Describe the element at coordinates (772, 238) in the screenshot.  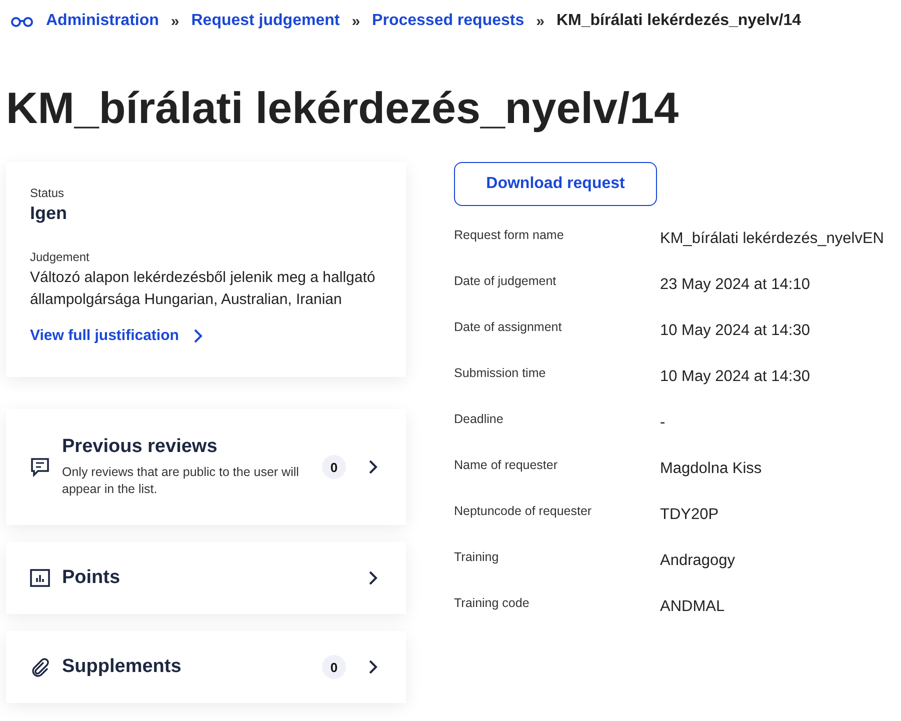
I see `detail-value: KM_bírálati lekérdezés_nyelvEN` at that location.